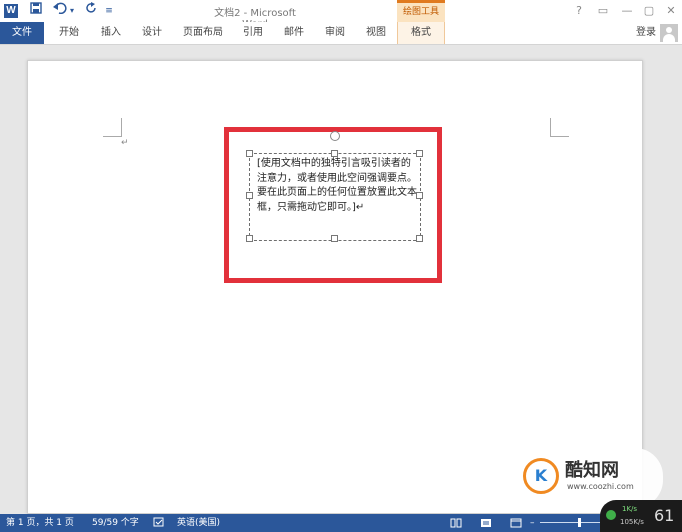  Describe the element at coordinates (159, 523) in the screenshot. I see `proofing-icon` at that location.